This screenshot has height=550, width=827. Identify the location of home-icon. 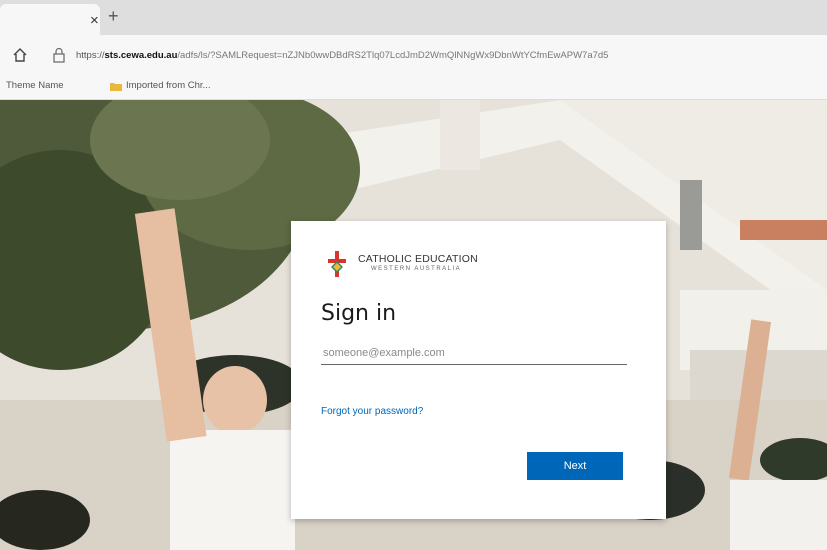
(20, 55).